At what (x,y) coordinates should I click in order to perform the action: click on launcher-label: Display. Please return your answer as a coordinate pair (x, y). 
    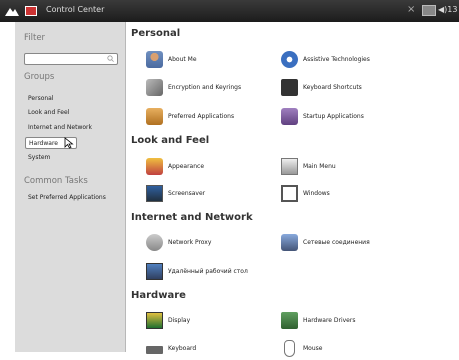
    Looking at the image, I should click on (179, 320).